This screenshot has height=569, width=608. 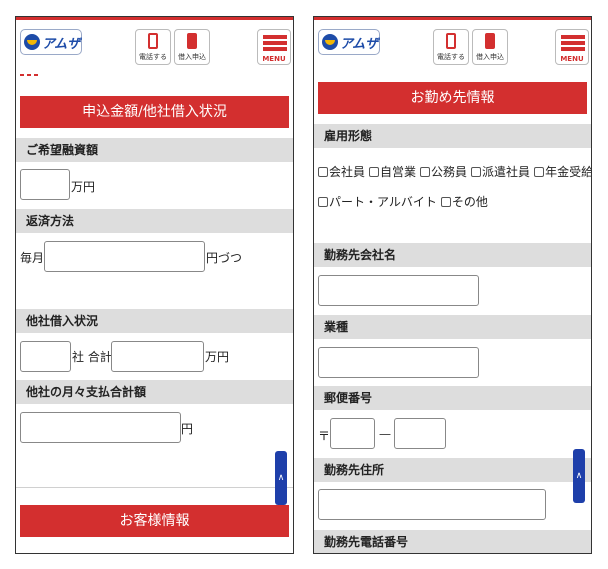 I want to click on other-loans-count-unit: 社 合計, so click(x=92, y=357).